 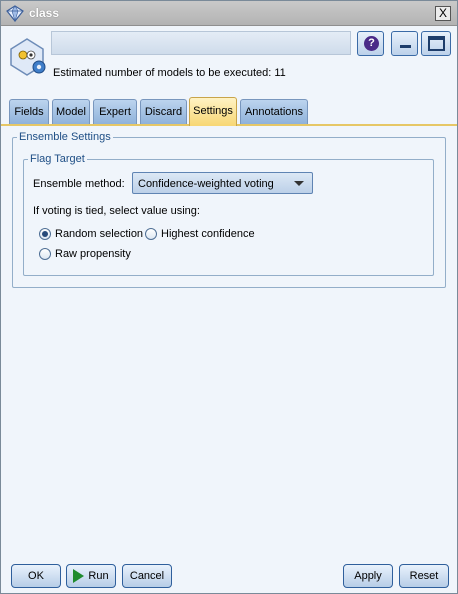 What do you see at coordinates (163, 111) in the screenshot?
I see `tab-discard: Discard` at bounding box center [163, 111].